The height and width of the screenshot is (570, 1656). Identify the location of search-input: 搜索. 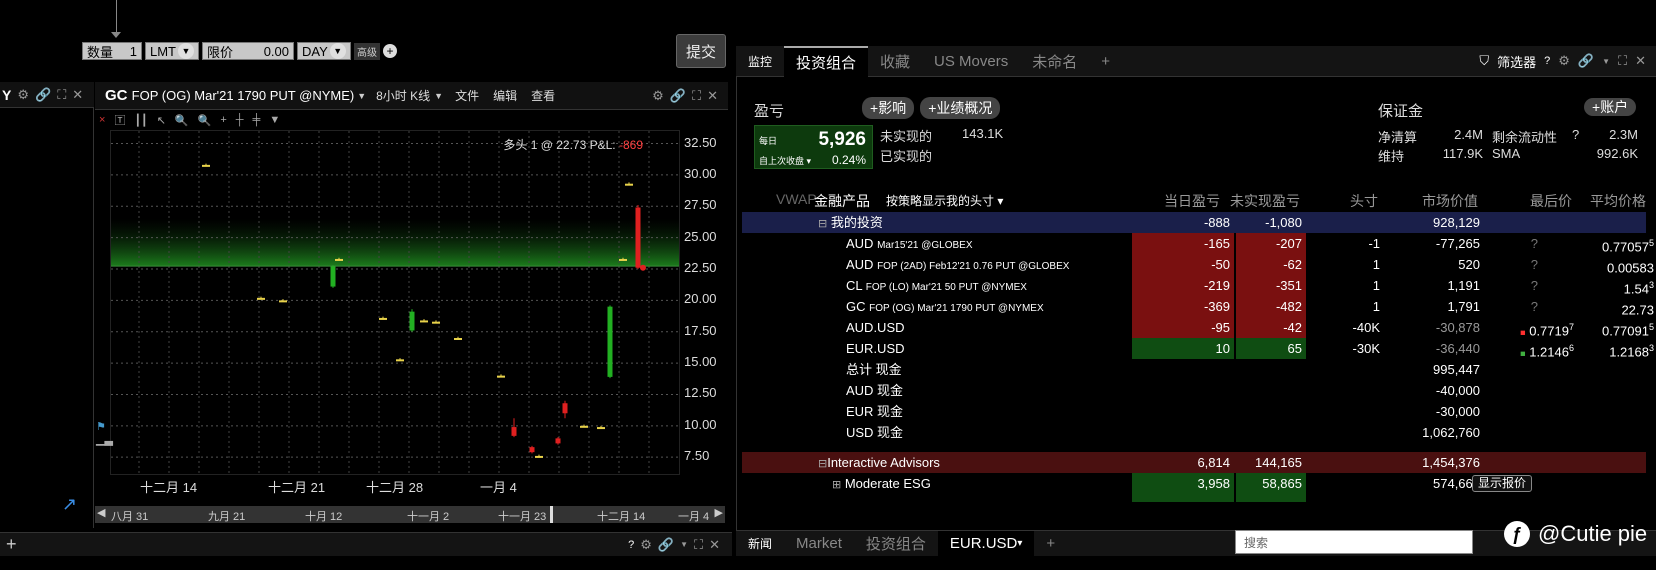
(1354, 542).